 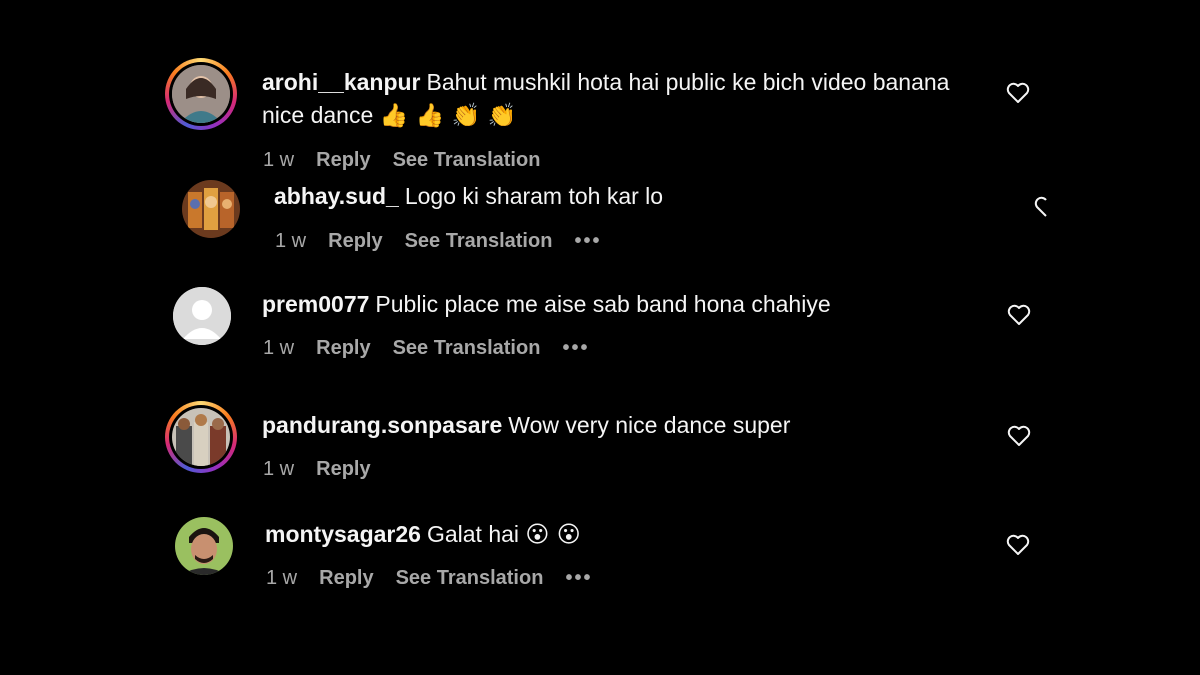 What do you see at coordinates (336, 196) in the screenshot?
I see `username: abhay.sud_` at bounding box center [336, 196].